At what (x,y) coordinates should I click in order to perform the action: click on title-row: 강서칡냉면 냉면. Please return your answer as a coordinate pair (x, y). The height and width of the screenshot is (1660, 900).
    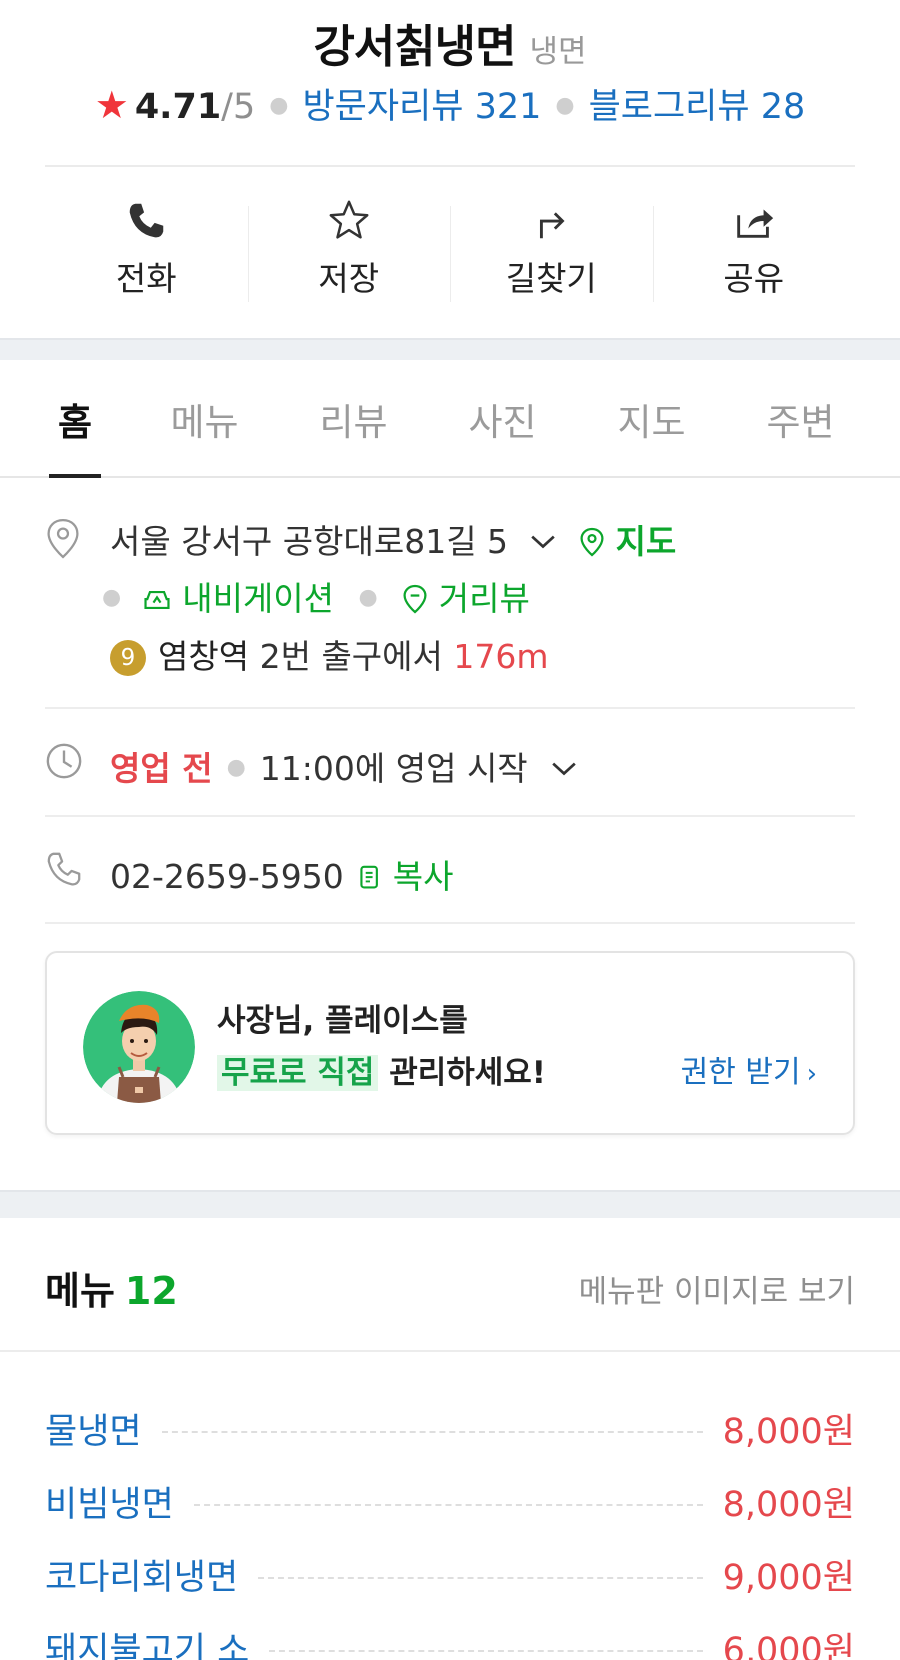
    Looking at the image, I should click on (450, 42).